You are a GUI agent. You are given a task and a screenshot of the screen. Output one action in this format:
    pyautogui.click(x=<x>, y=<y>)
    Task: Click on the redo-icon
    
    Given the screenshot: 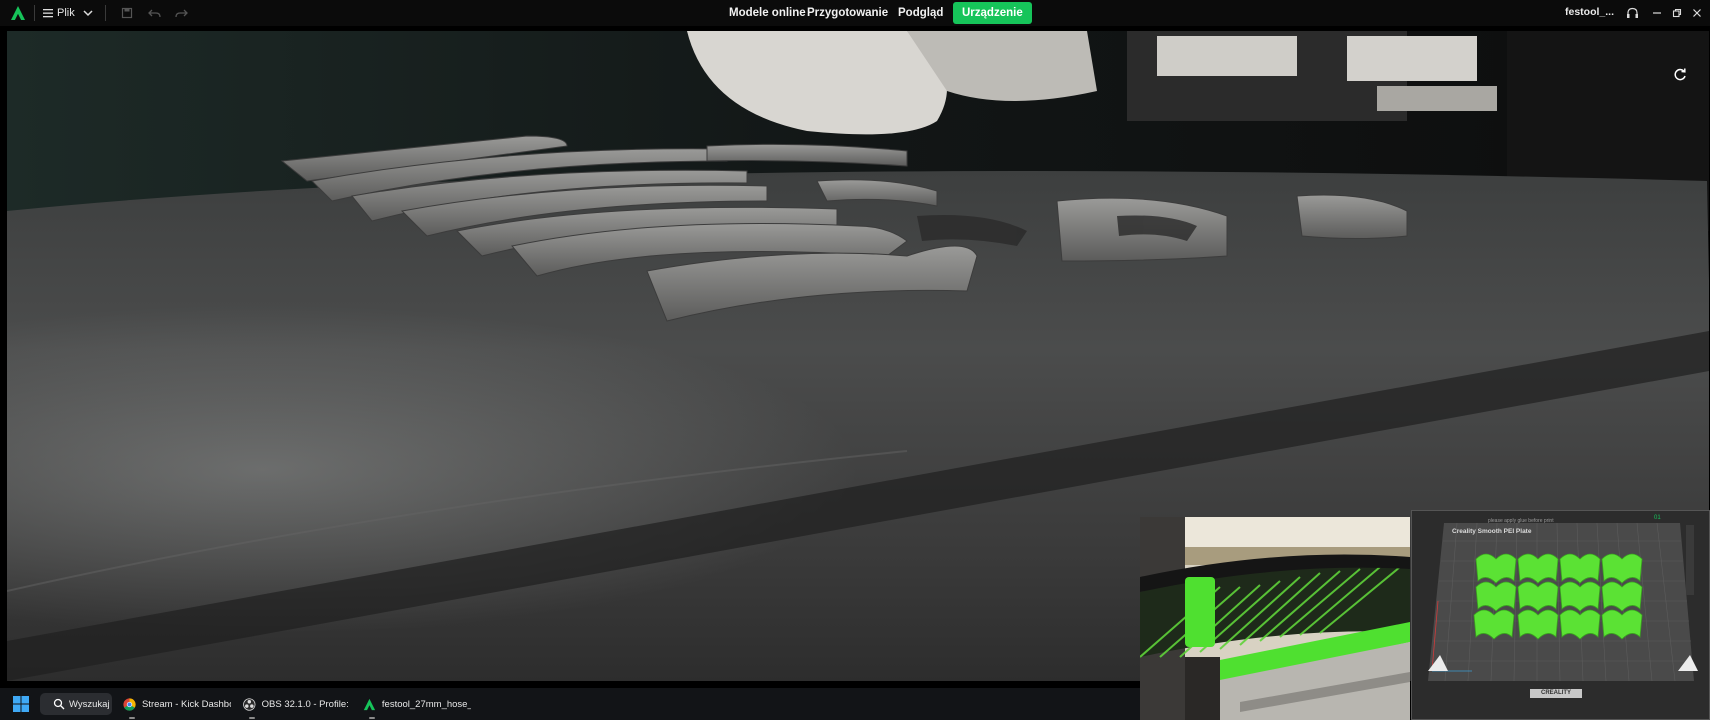 What is the action you would take?
    pyautogui.click(x=181, y=13)
    